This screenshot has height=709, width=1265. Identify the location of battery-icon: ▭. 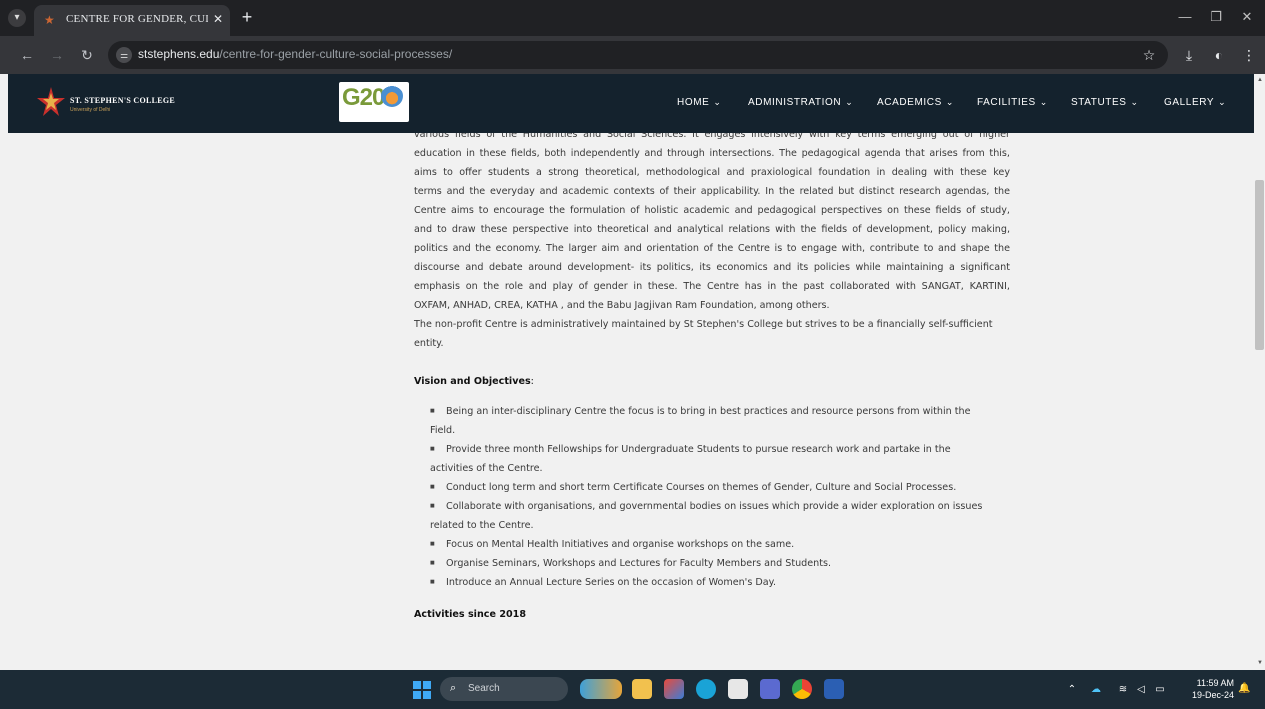
(1160, 690).